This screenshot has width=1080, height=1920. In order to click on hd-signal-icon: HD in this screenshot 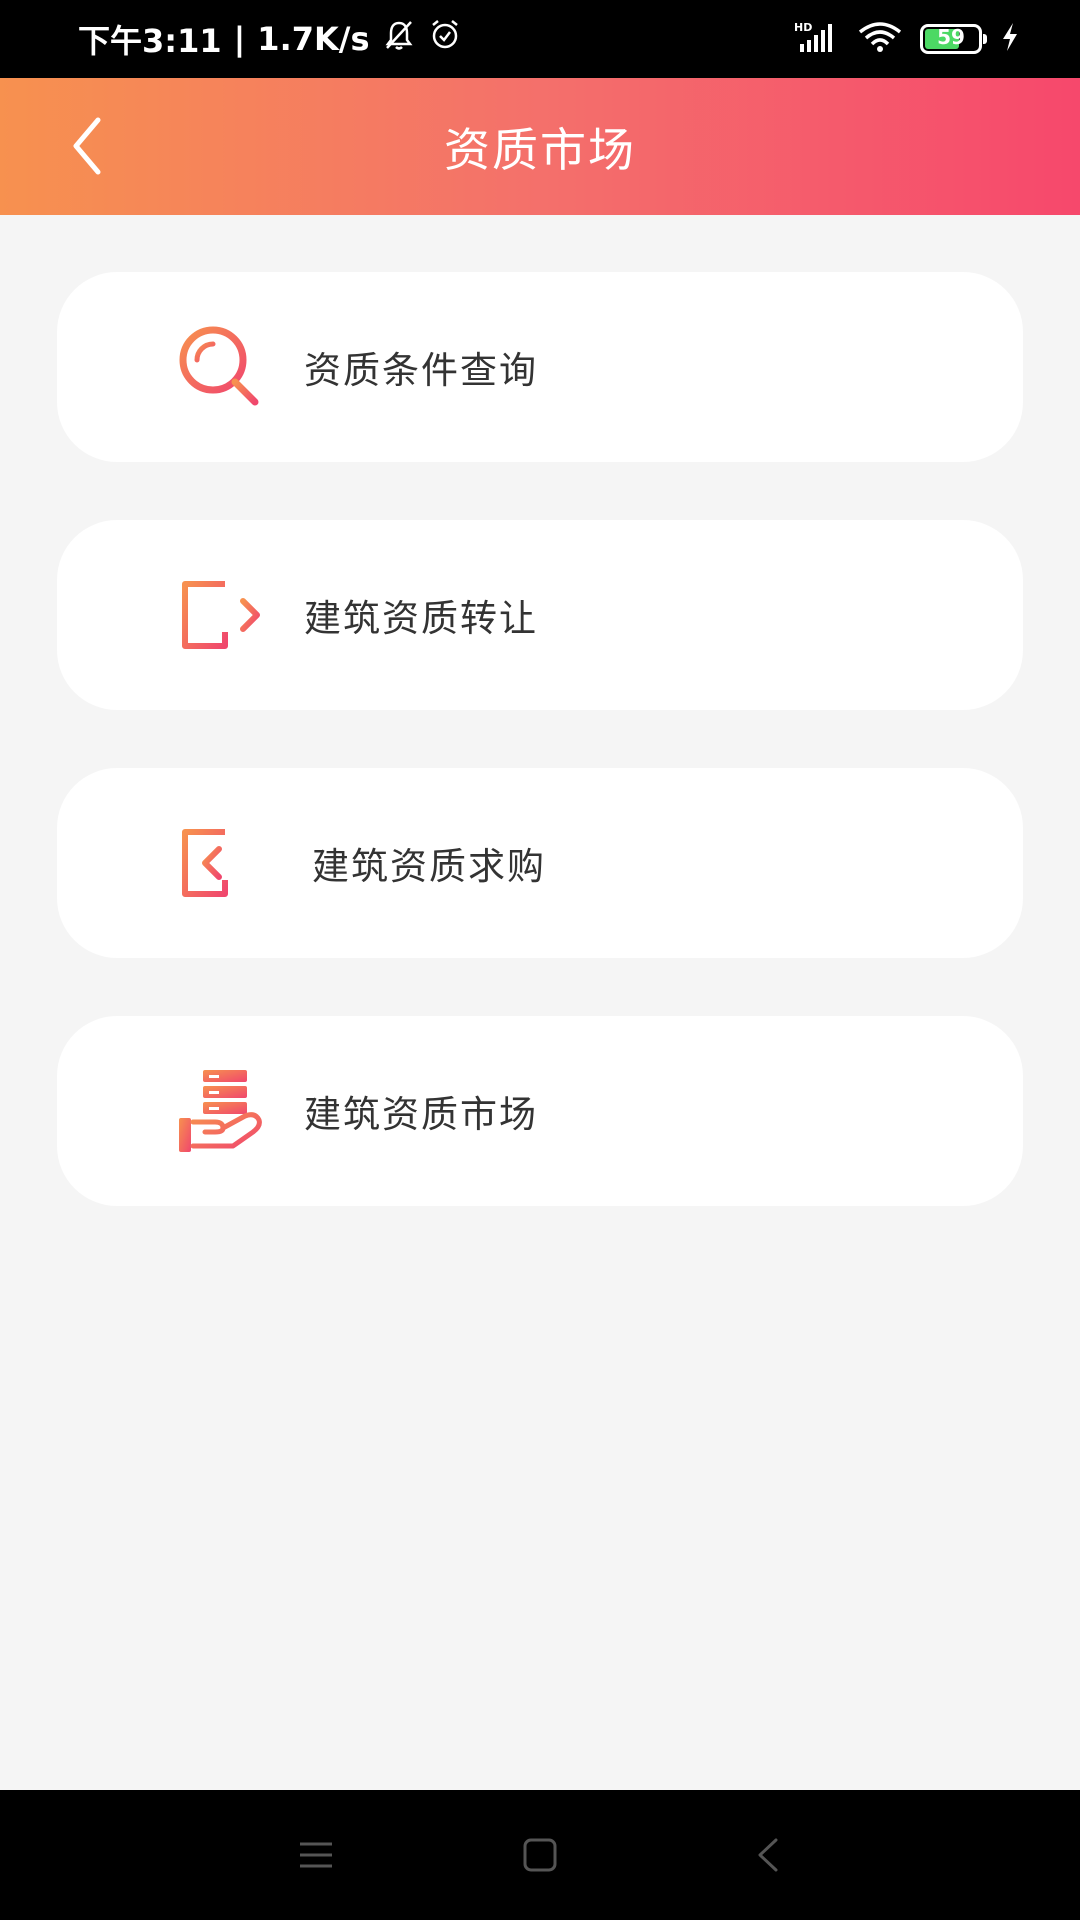, I will do `click(817, 39)`.